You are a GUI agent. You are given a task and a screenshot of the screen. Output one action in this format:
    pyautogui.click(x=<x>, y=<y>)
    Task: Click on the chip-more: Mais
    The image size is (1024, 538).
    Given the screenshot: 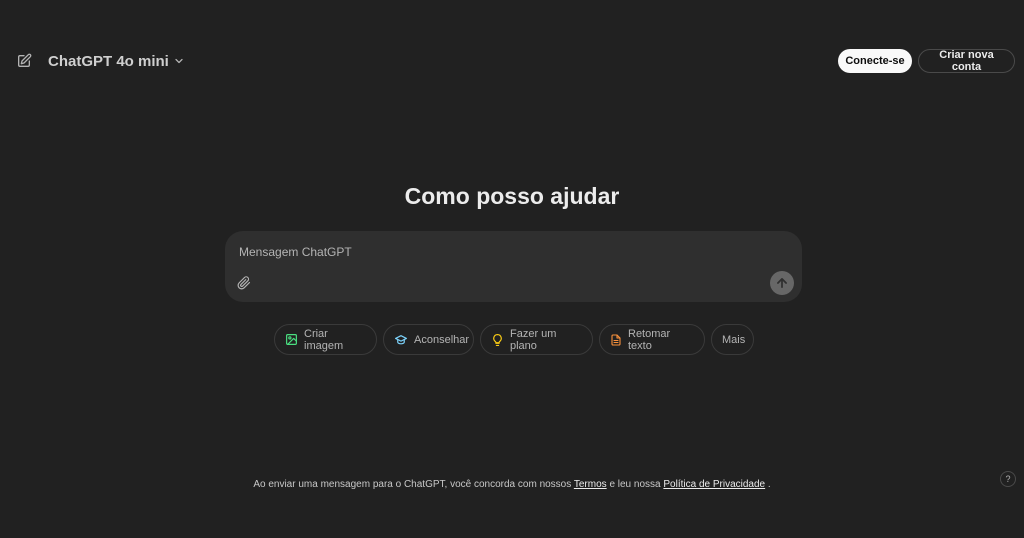 What is the action you would take?
    pyautogui.click(x=732, y=339)
    